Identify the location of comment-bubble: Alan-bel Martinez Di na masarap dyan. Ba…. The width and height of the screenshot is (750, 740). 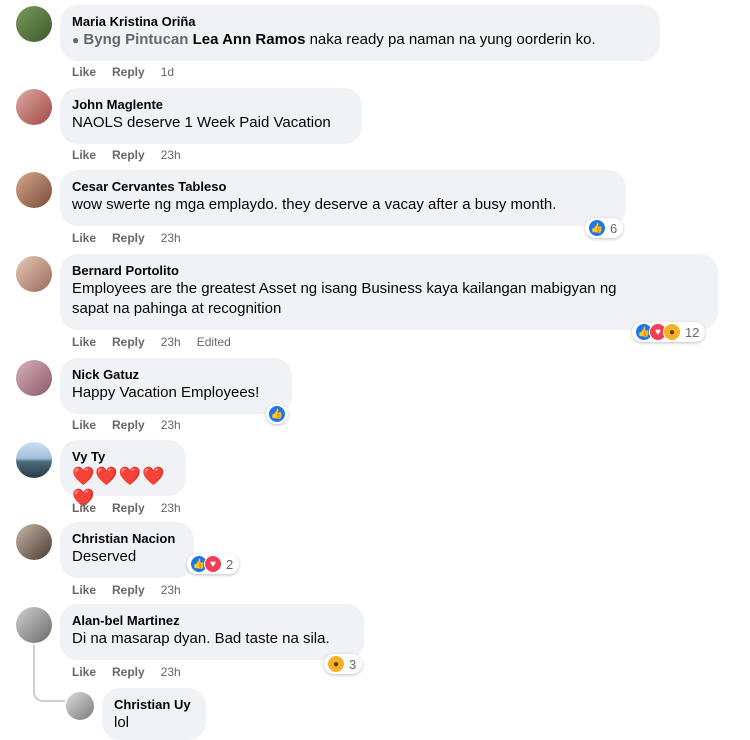
(212, 632).